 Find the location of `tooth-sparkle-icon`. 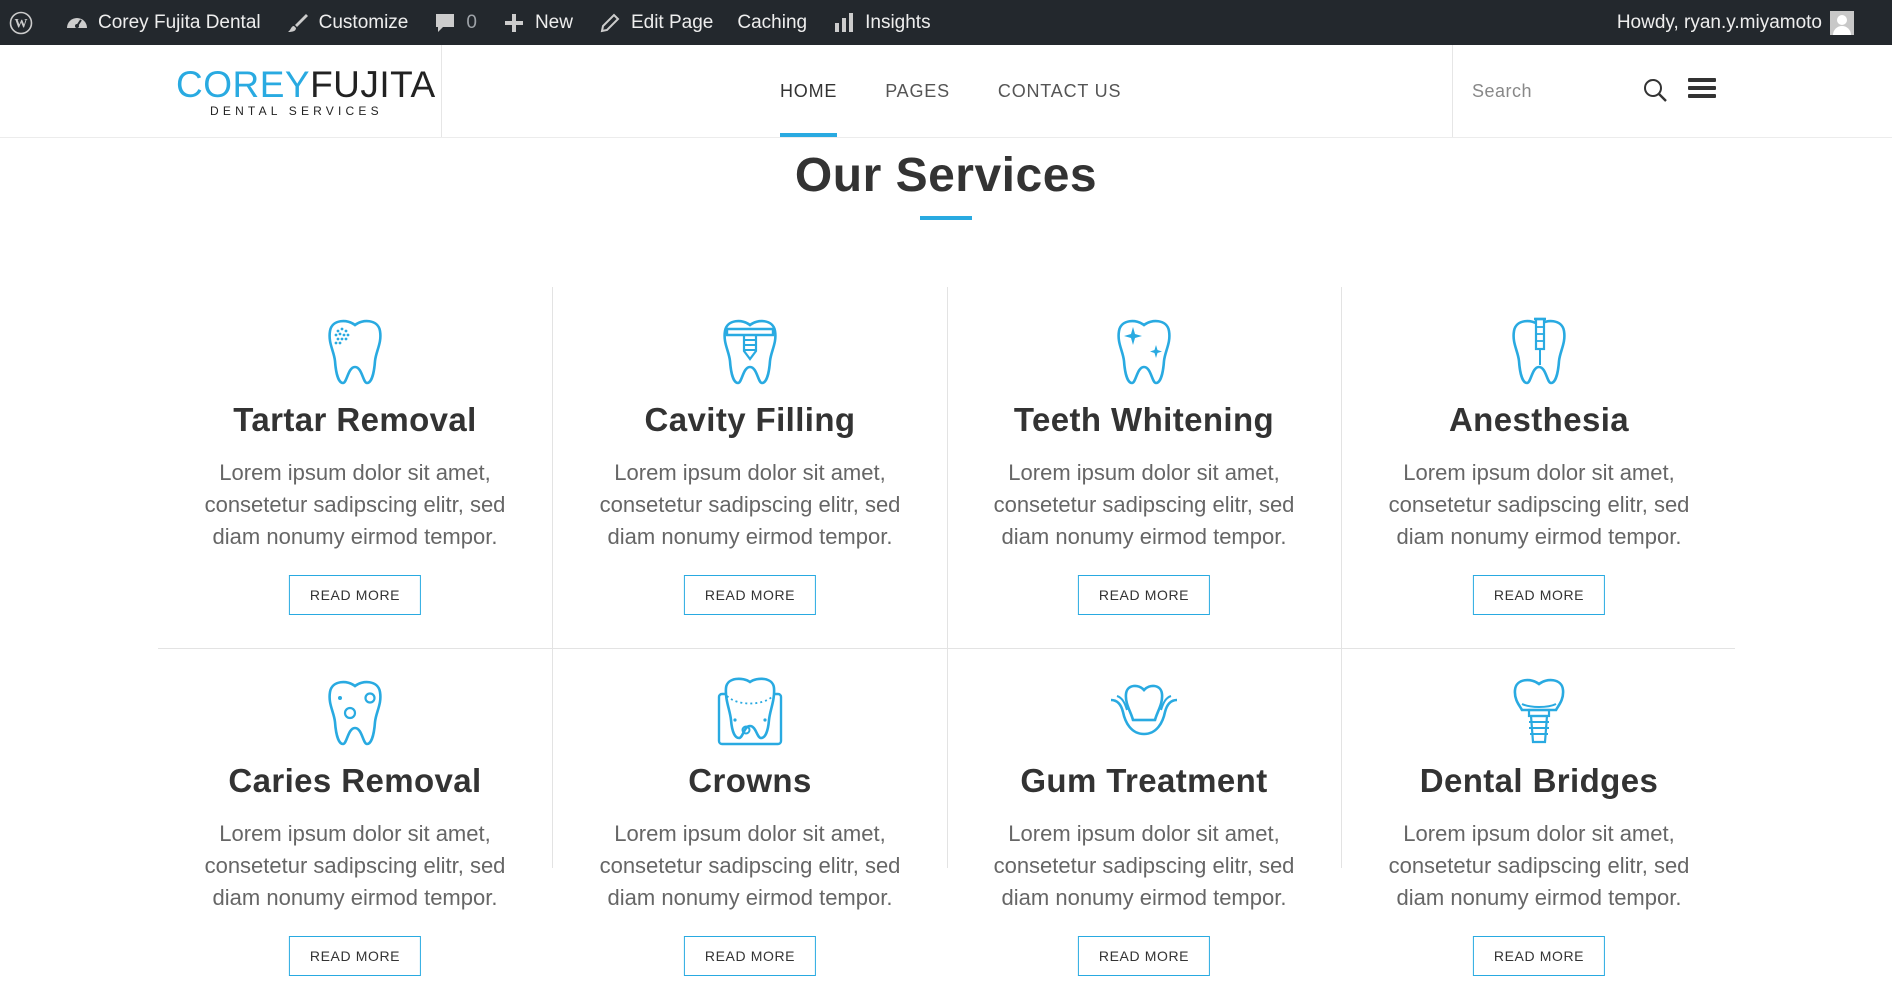

tooth-sparkle-icon is located at coordinates (1144, 352).